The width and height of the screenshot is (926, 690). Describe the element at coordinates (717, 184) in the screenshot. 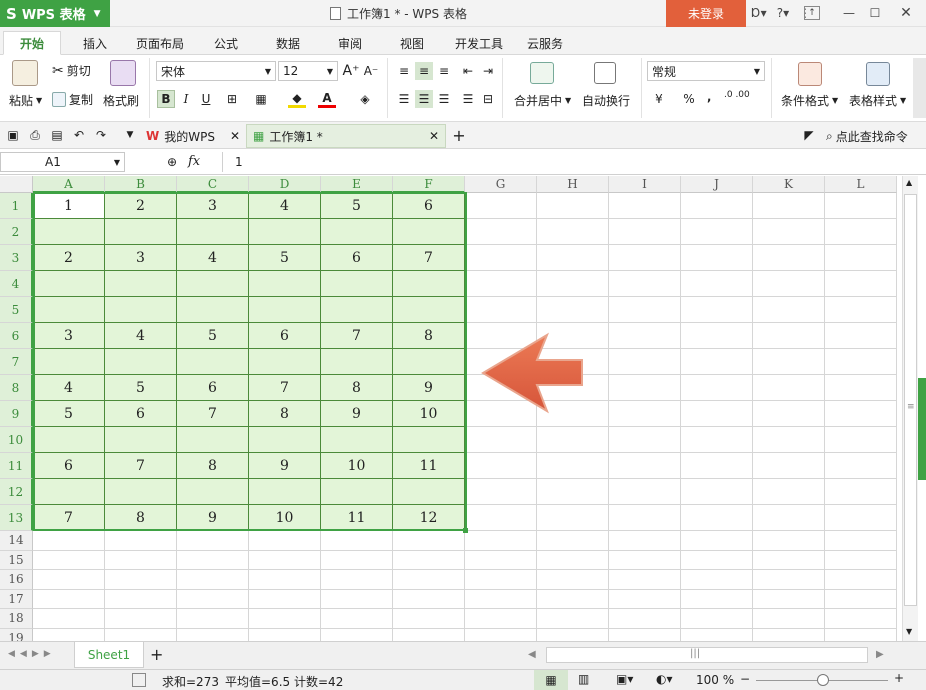

I see `column-header-j: J` at that location.